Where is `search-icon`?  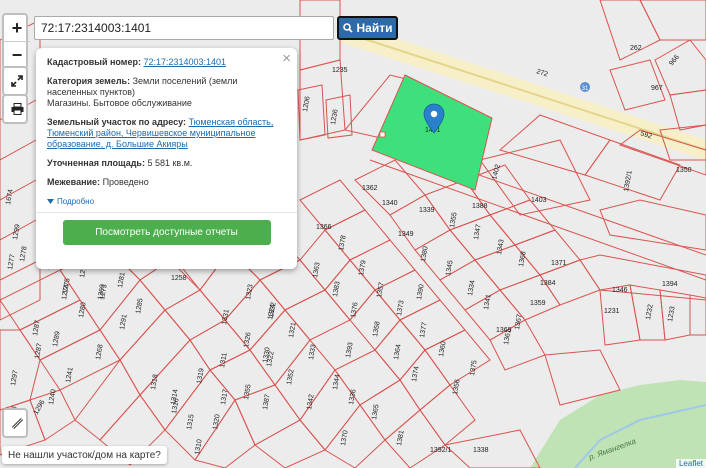
search-icon is located at coordinates (347, 28).